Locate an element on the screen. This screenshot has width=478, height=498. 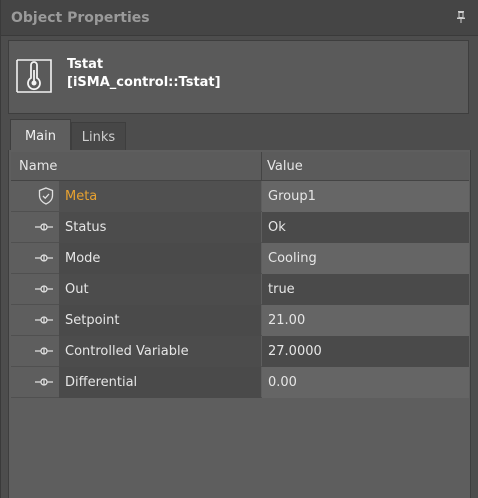
tab-links: Links is located at coordinates (98, 136).